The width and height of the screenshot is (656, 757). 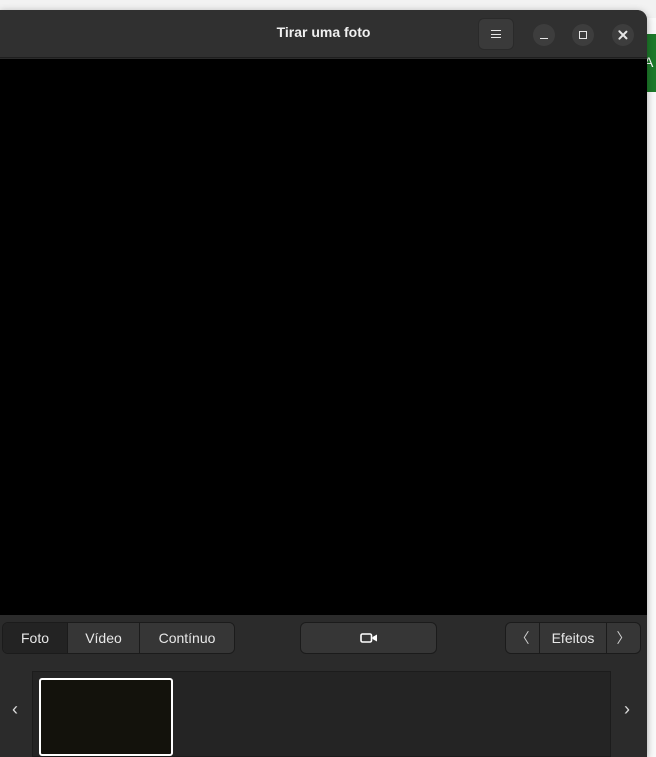 I want to click on menu-button, so click(x=496, y=34).